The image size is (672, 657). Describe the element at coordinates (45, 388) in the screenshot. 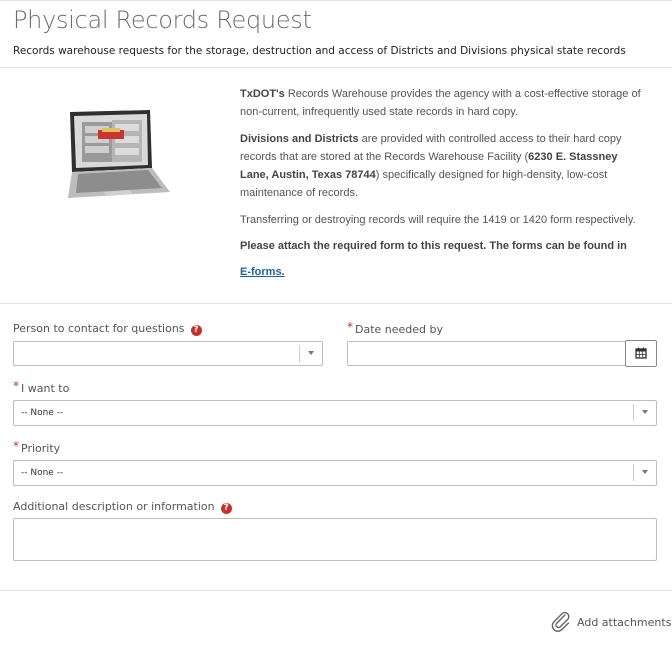

I see `want-label-text: I want to` at that location.